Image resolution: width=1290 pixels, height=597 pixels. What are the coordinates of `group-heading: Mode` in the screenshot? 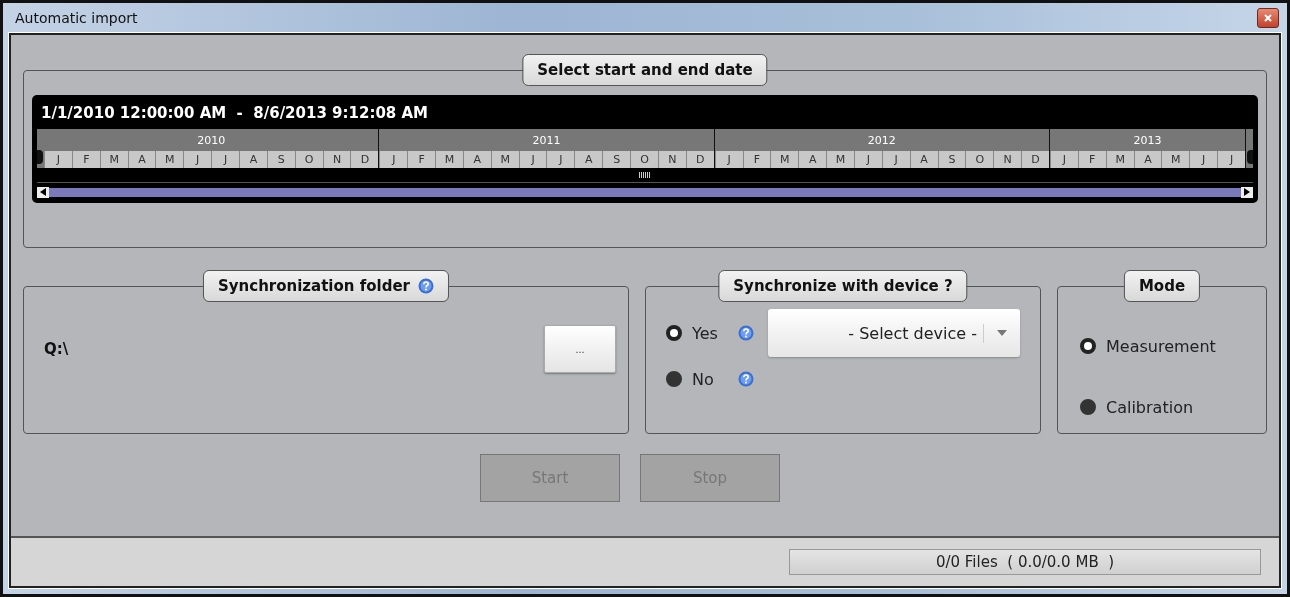 It's located at (1162, 286).